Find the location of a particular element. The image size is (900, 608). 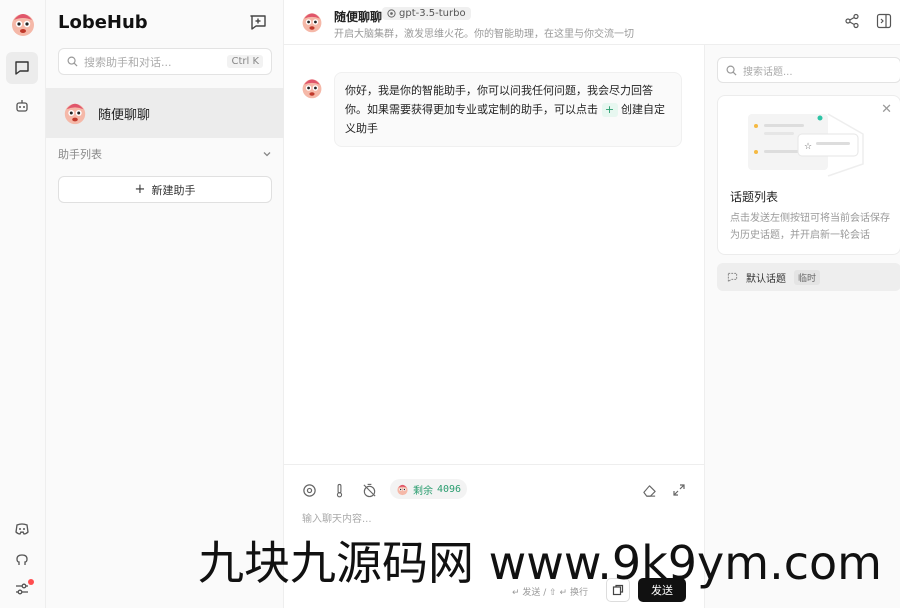

eraser-icon is located at coordinates (649, 490).